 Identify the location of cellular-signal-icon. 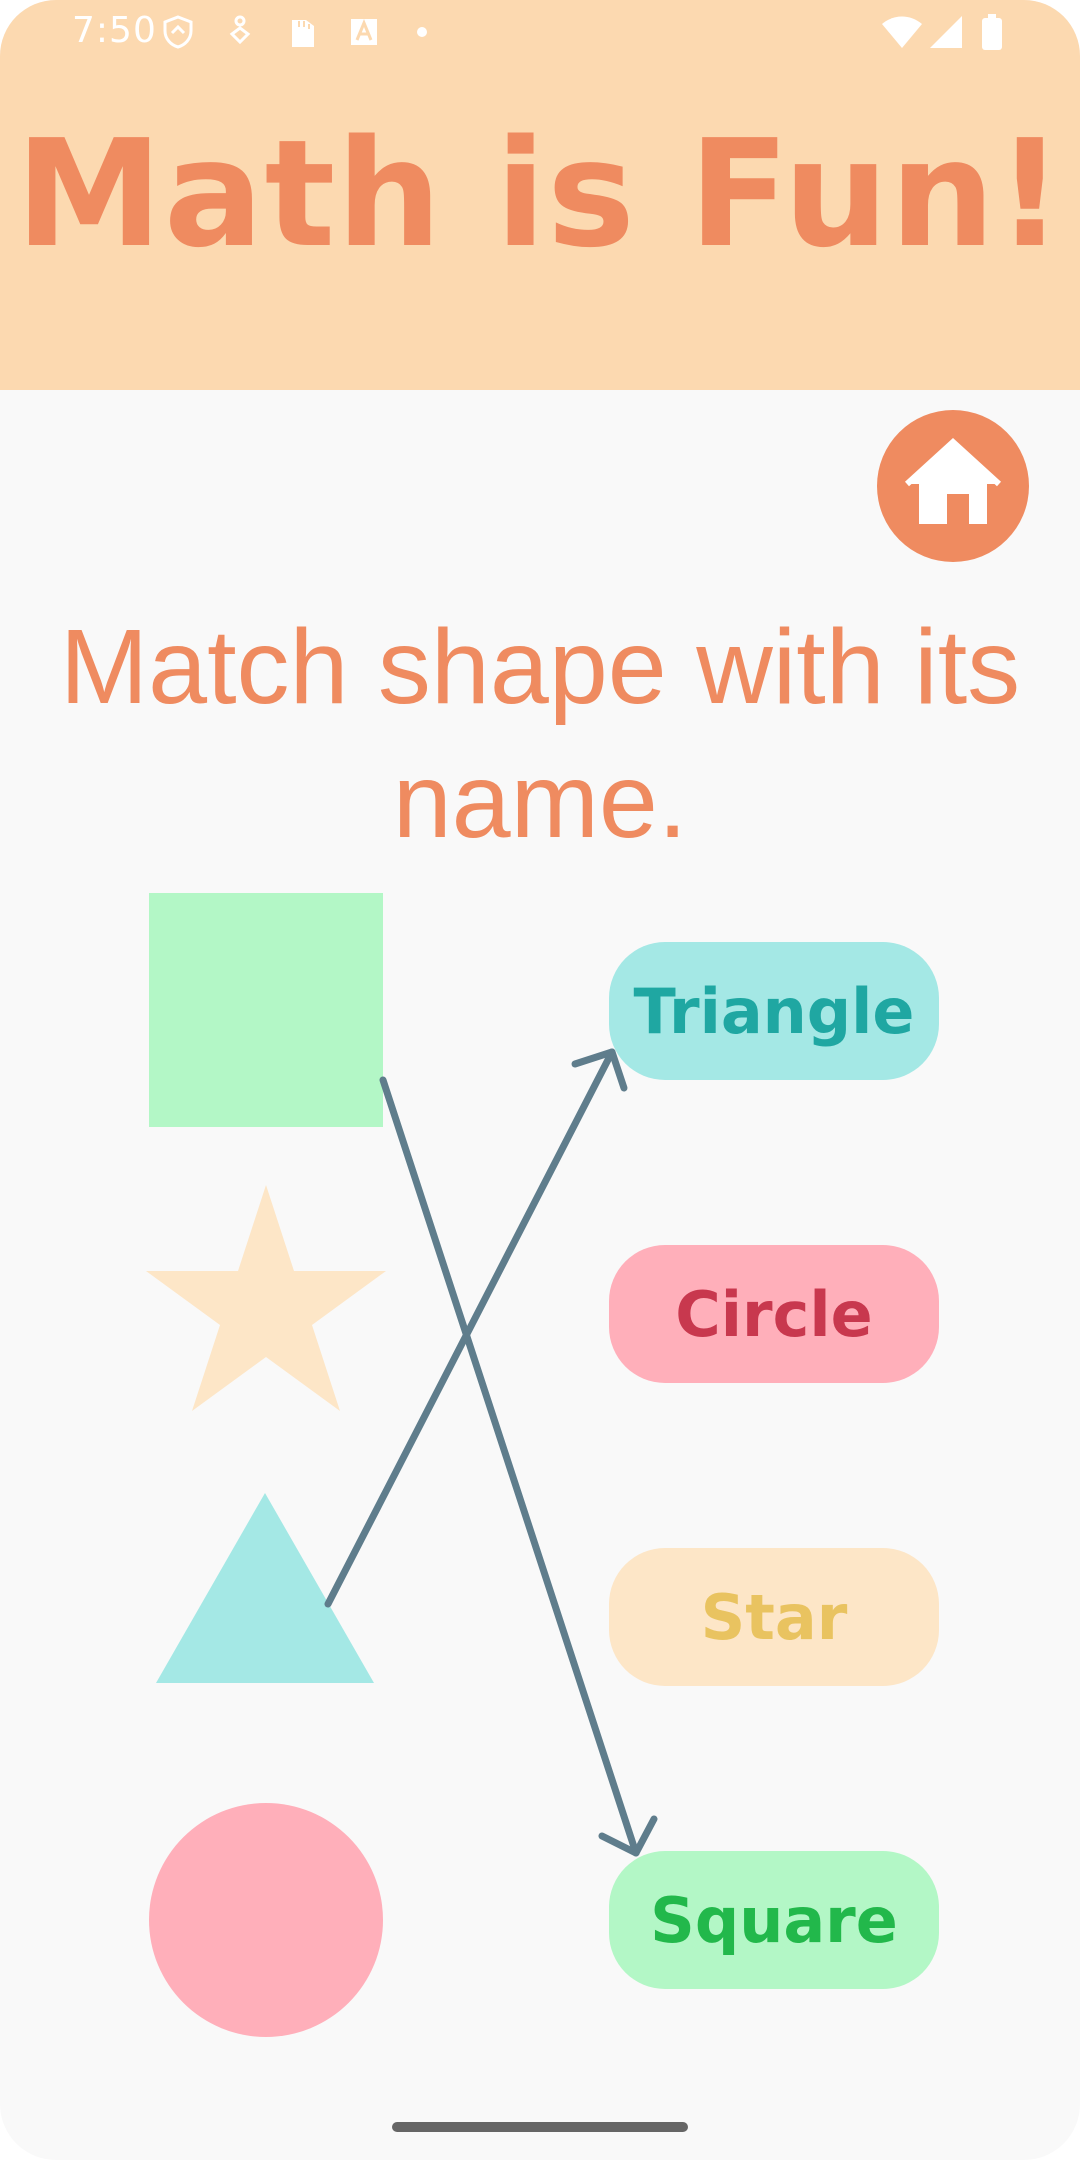
(946, 32).